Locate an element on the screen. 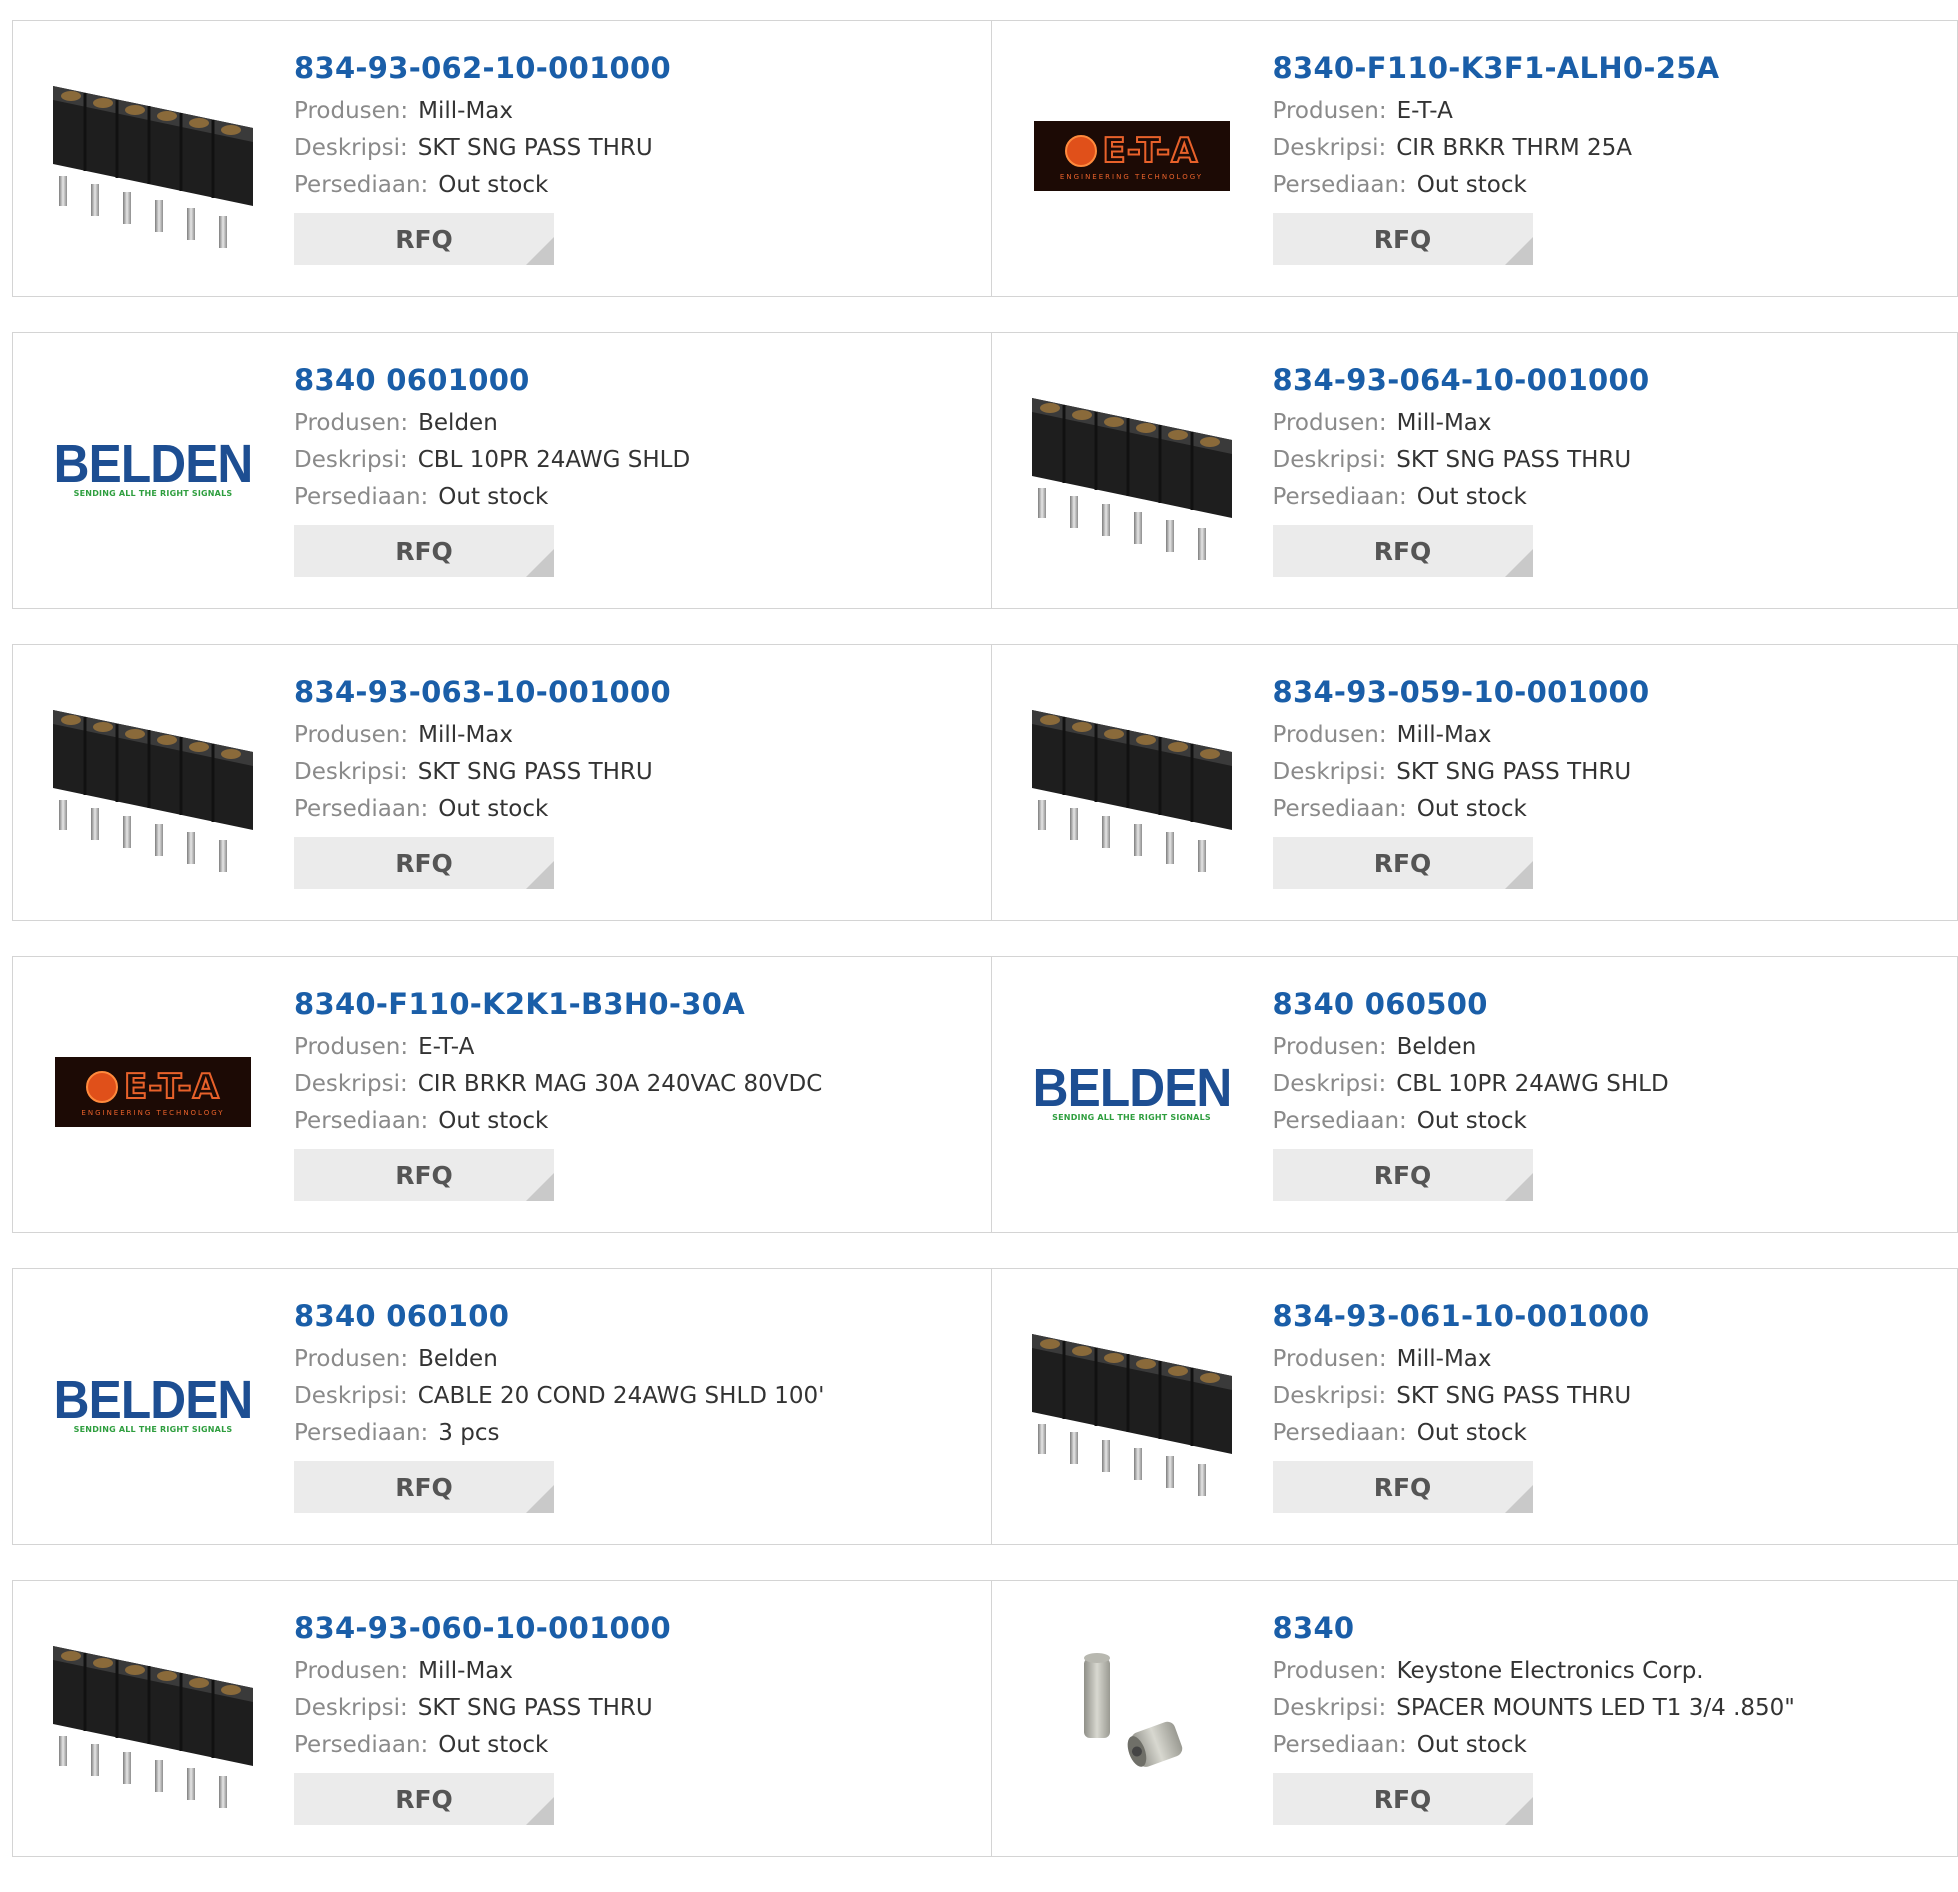 The height and width of the screenshot is (1892, 1958). description-value: SKT SNG PASS THRU is located at coordinates (535, 772).